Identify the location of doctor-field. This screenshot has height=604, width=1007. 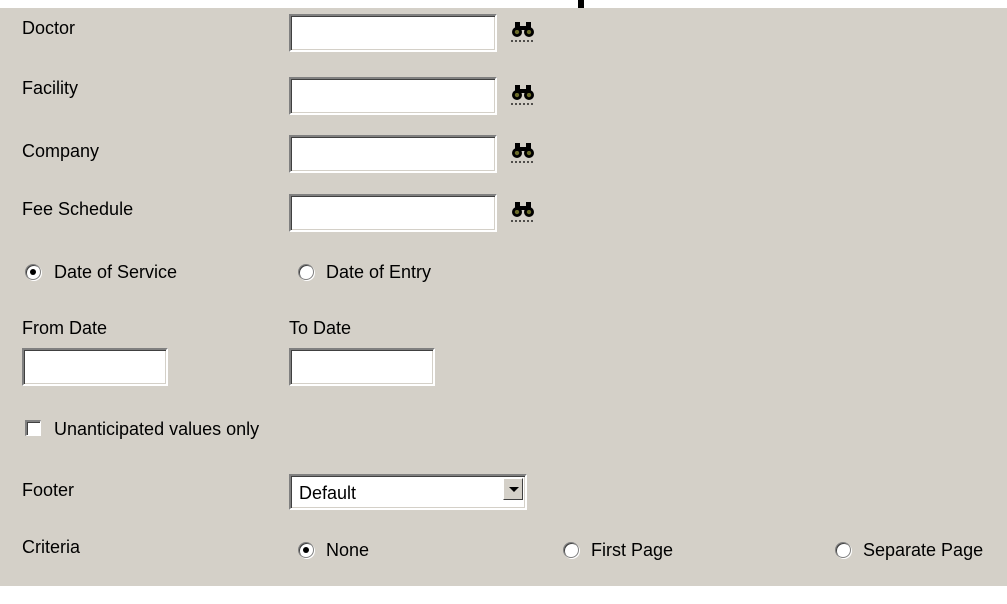
(393, 33).